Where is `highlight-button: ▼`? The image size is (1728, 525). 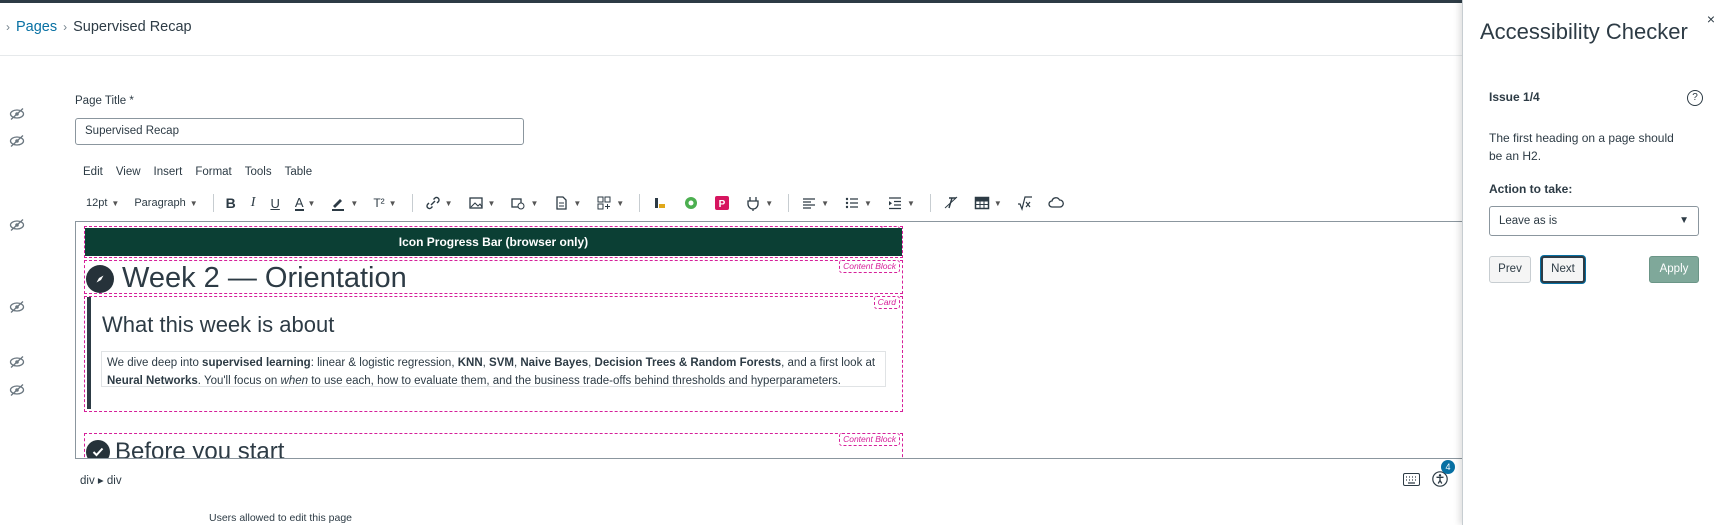
highlight-button: ▼ is located at coordinates (344, 203).